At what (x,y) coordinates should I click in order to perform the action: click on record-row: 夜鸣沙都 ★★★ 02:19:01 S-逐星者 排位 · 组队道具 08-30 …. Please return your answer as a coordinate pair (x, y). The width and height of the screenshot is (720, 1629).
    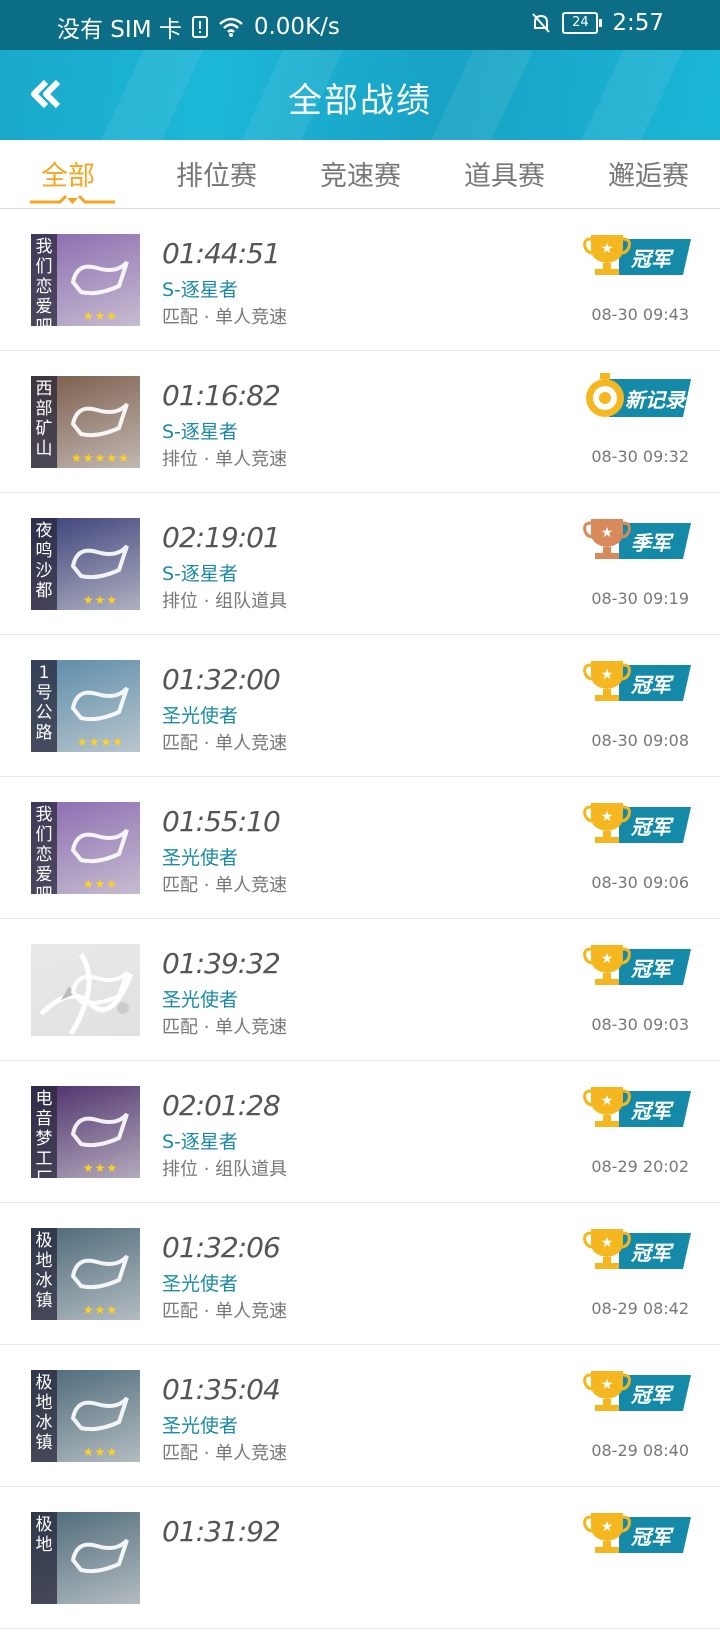
    Looking at the image, I should click on (360, 564).